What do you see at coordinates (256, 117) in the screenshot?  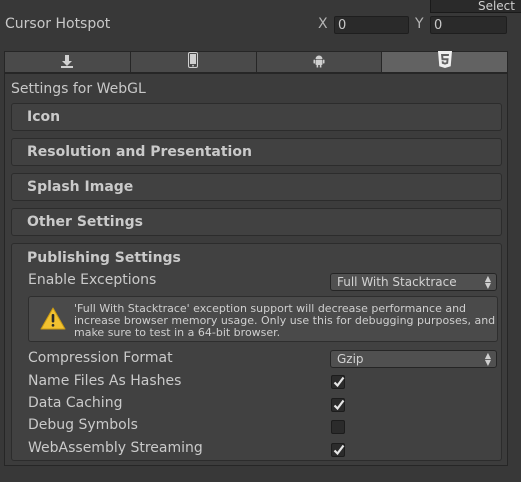 I see `icon-section-header: Icon` at bounding box center [256, 117].